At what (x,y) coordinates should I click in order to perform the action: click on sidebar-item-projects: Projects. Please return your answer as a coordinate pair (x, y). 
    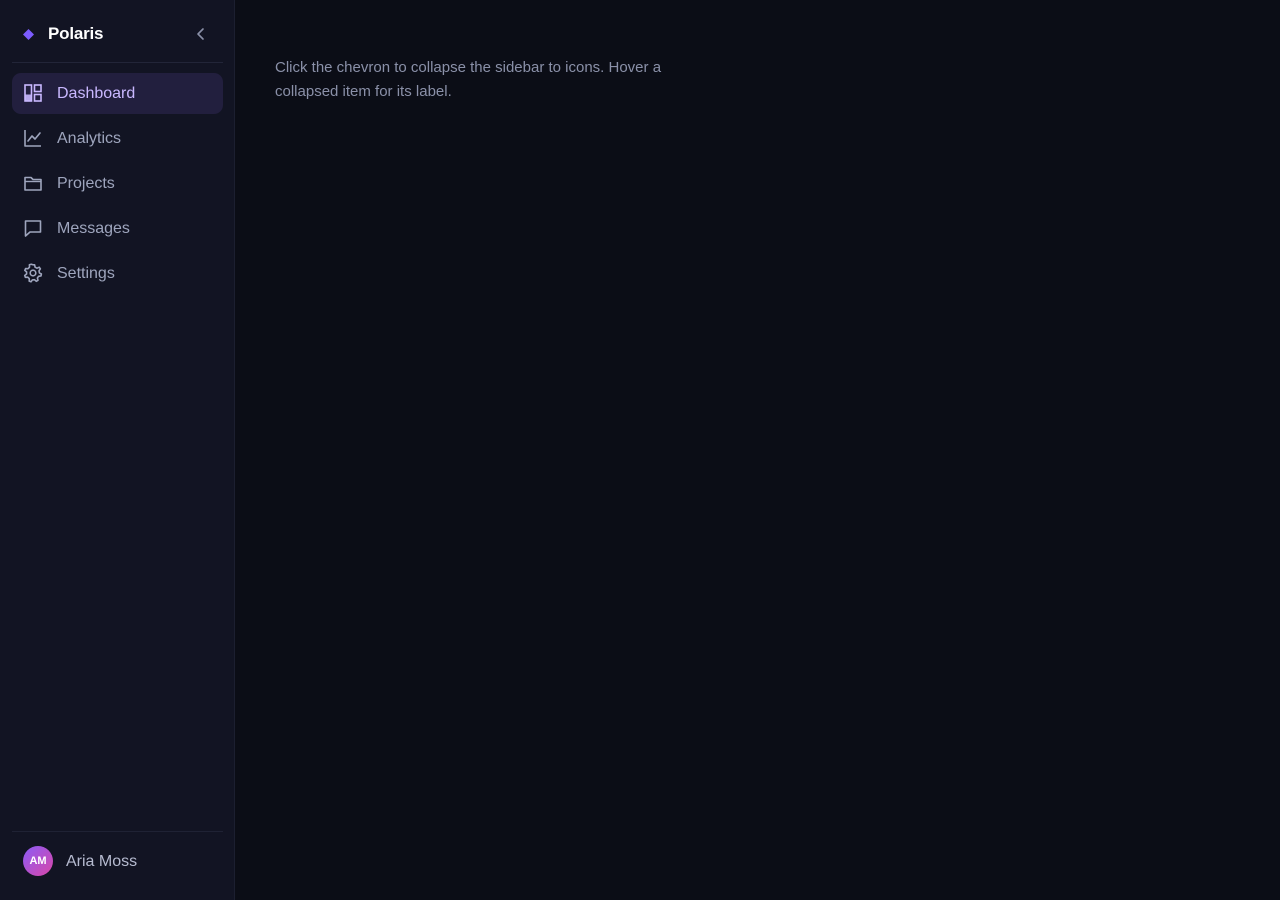
    Looking at the image, I should click on (117, 183).